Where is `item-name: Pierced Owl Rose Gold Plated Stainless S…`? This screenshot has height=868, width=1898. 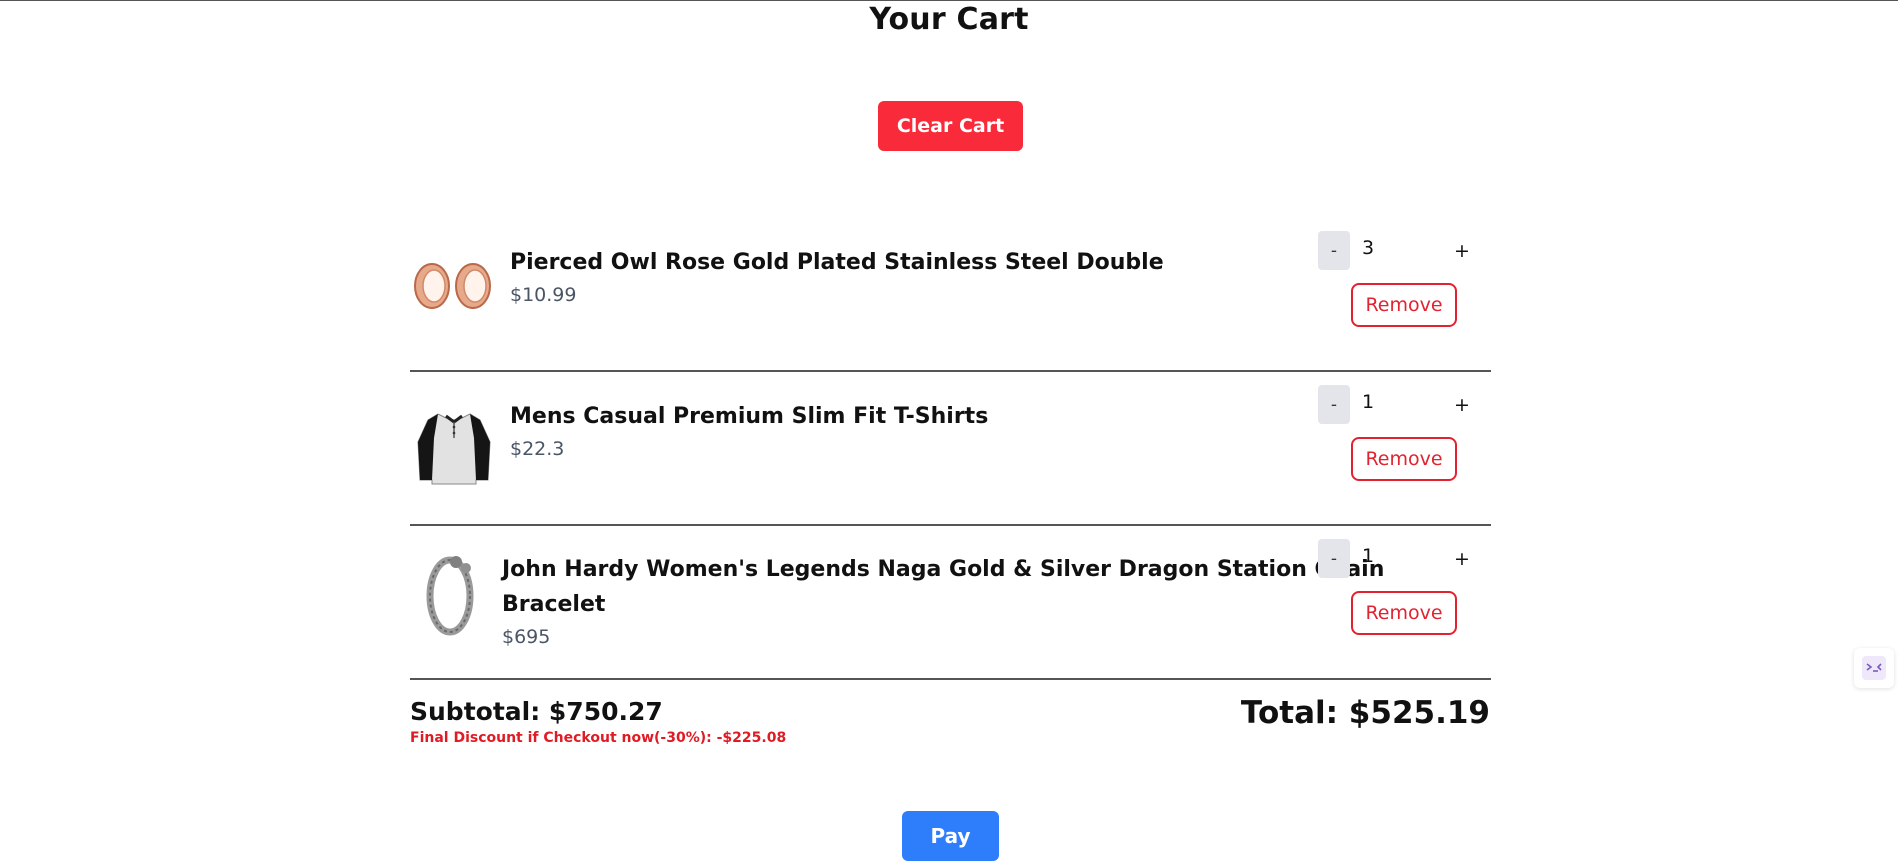
item-name: Pierced Owl Rose Gold Plated Stainless S… is located at coordinates (837, 262).